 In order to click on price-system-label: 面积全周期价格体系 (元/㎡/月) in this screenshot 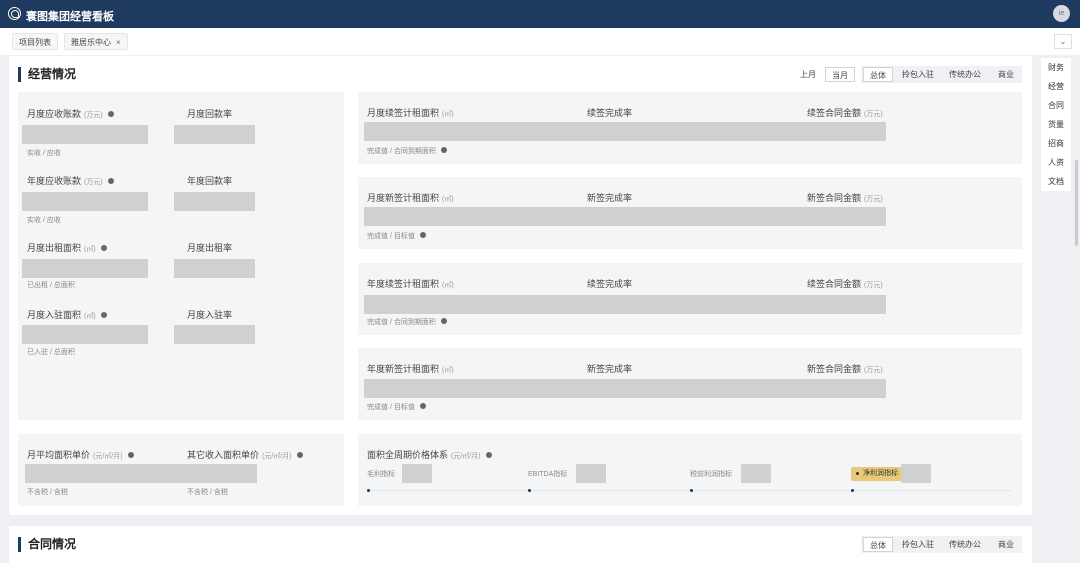, I will do `click(429, 454)`.